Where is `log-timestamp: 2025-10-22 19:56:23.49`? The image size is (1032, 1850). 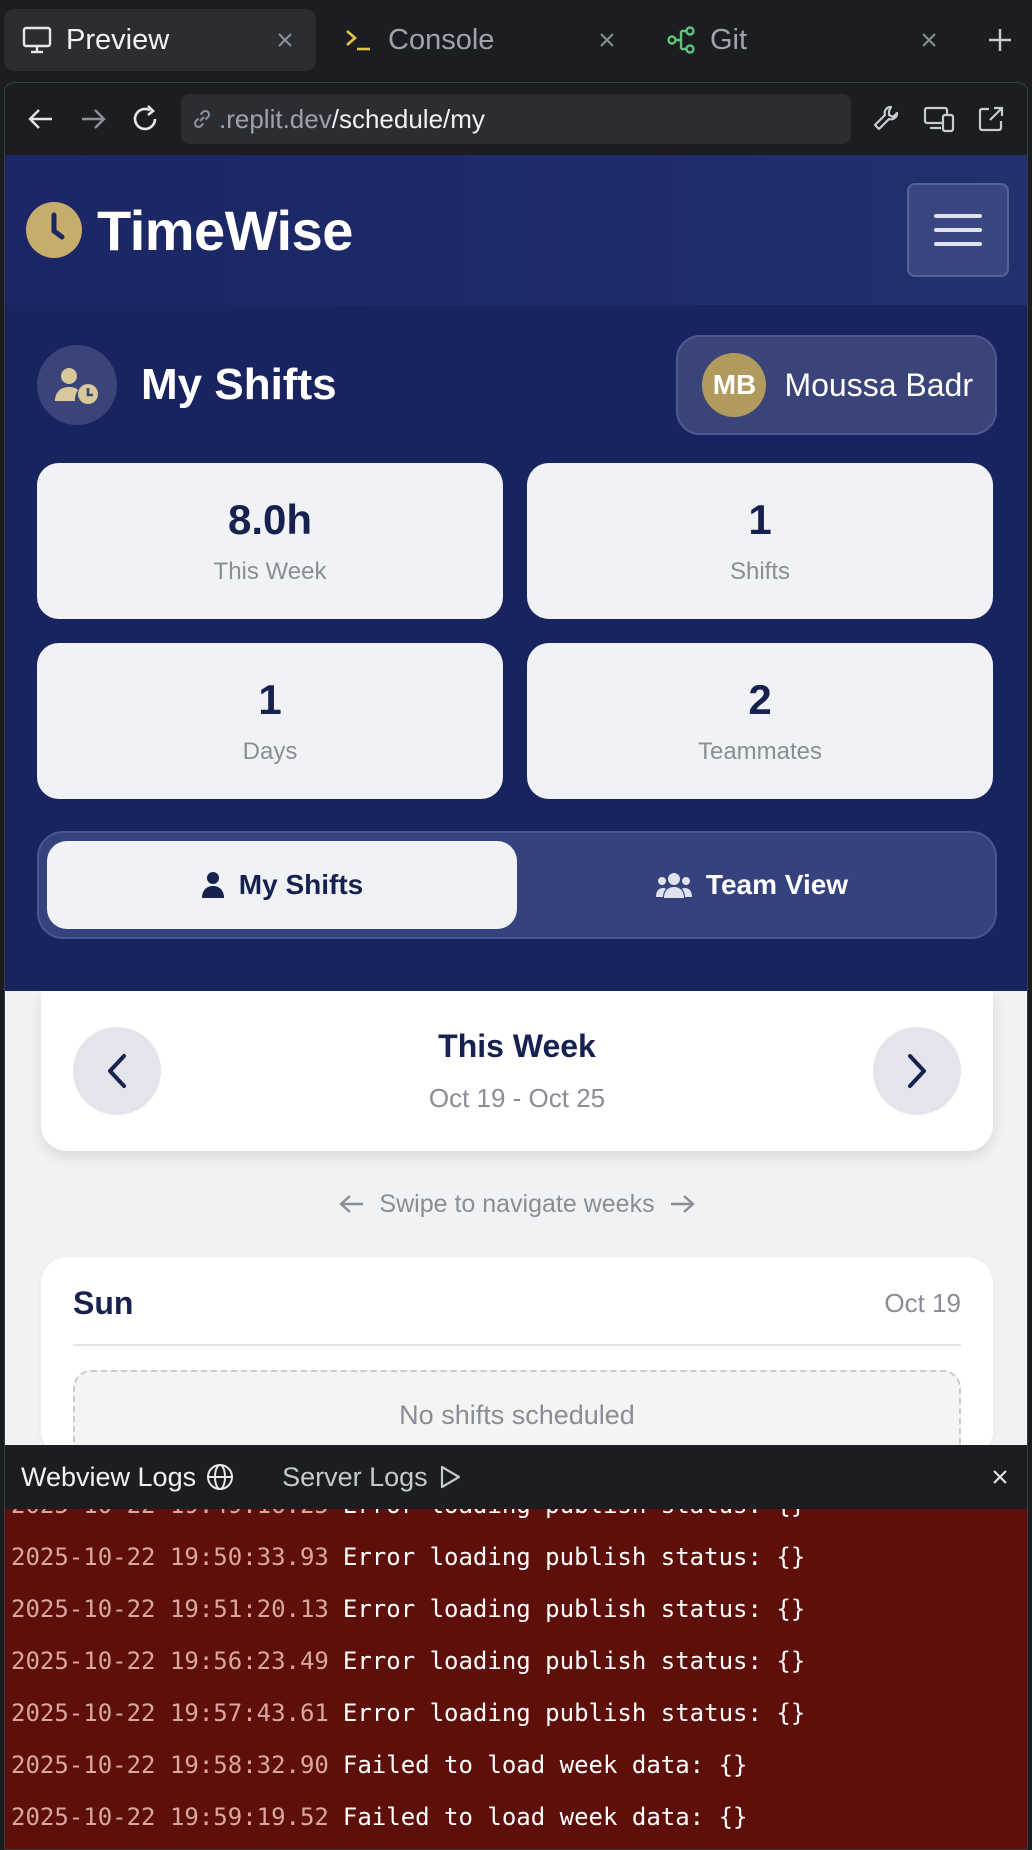
log-timestamp: 2025-10-22 19:56:23.49 is located at coordinates (170, 1661).